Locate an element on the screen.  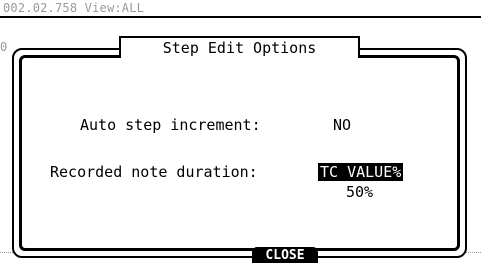
dialog-title: Step Edit Options is located at coordinates (239, 47).